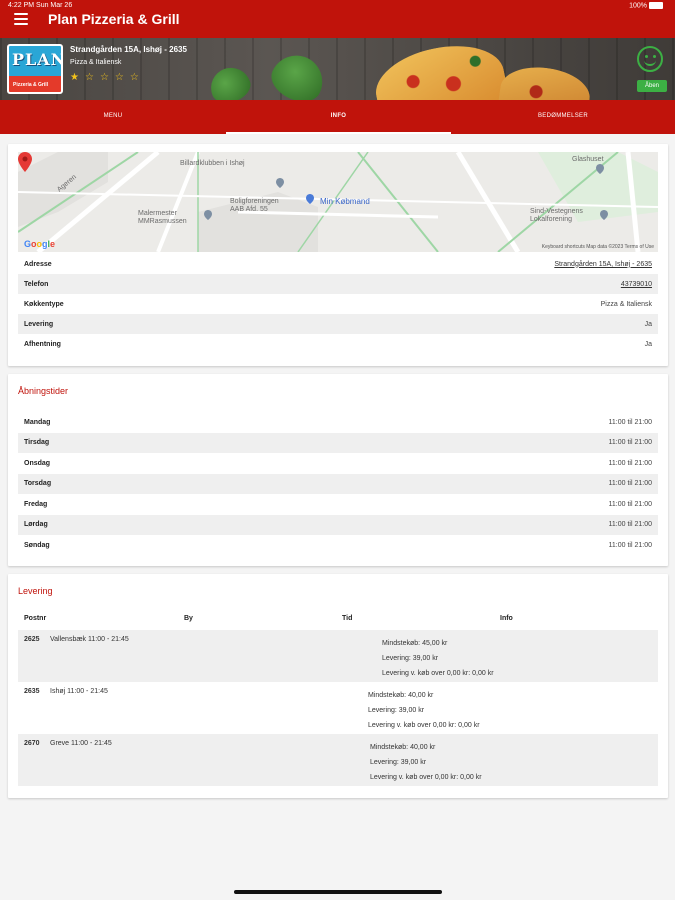  I want to click on home-indicator, so click(338, 892).